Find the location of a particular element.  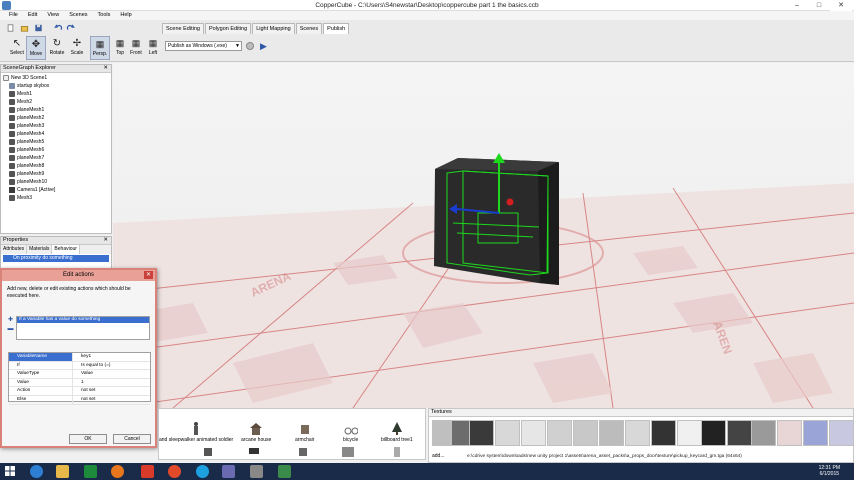

tree-item: planeMesh6 is located at coordinates (56, 150).